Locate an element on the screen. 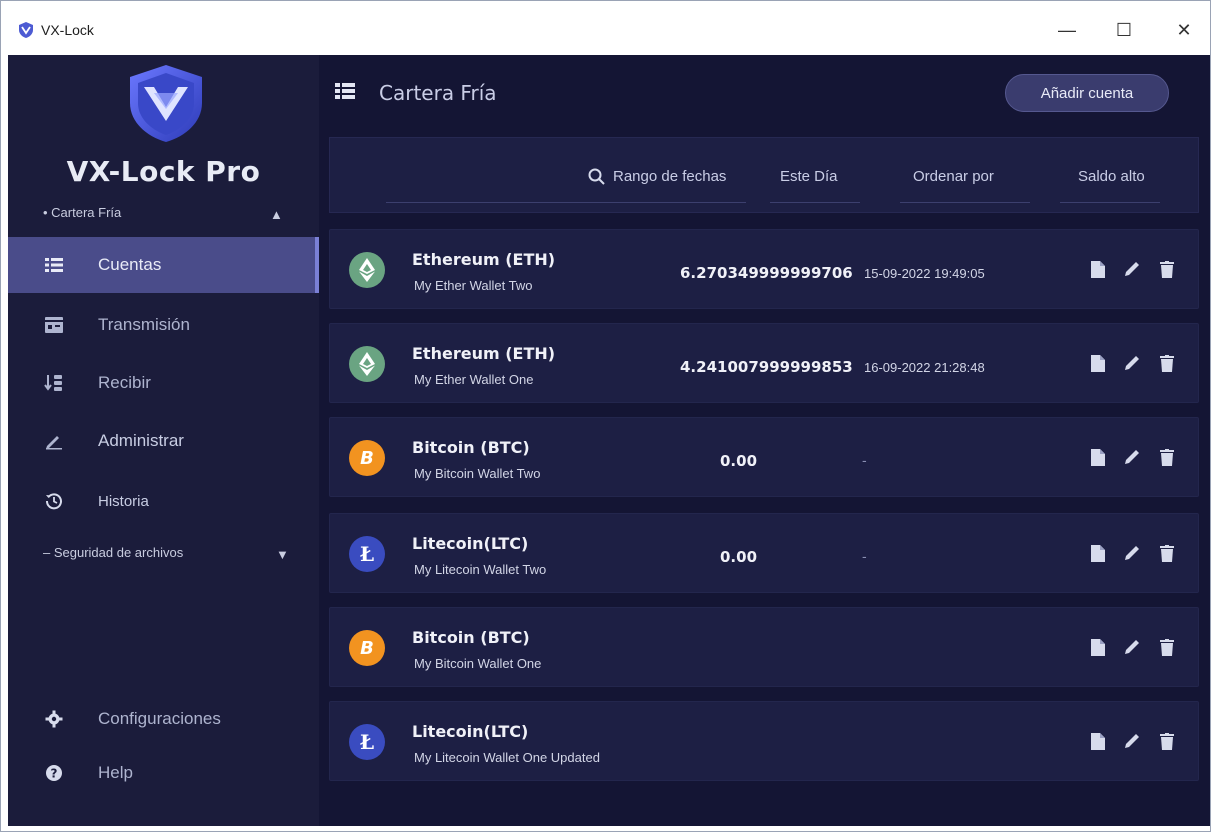 This screenshot has width=1211, height=832. sidebar-item-label: Cuentas is located at coordinates (130, 264).